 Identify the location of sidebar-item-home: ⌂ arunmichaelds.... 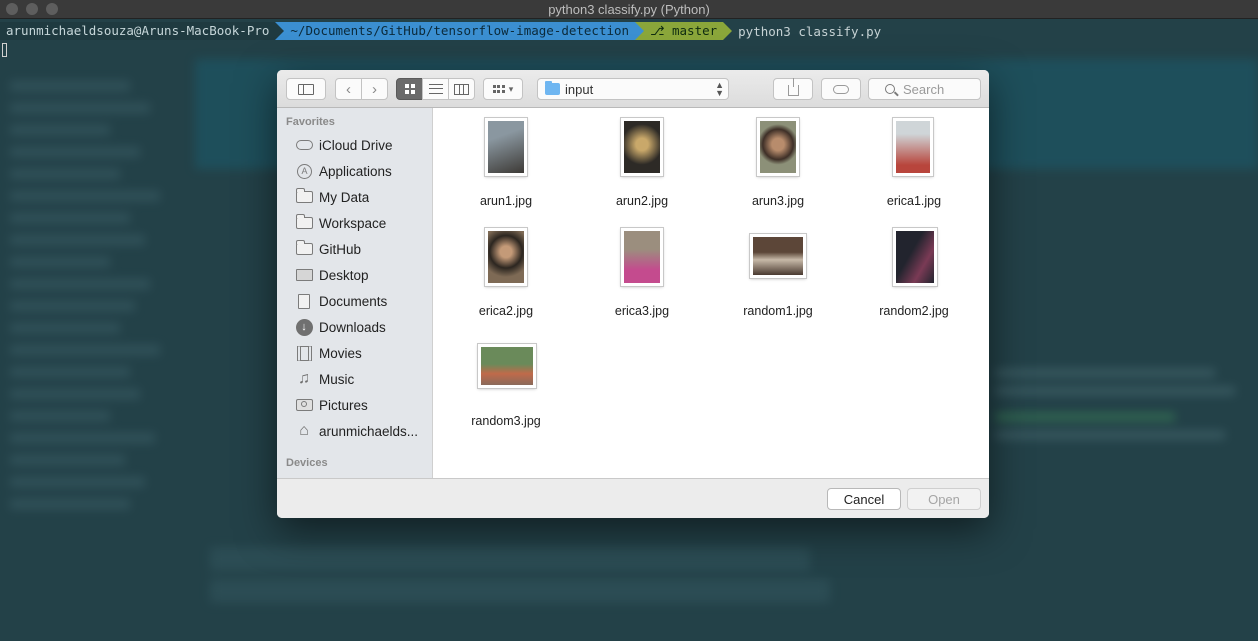
(355, 431).